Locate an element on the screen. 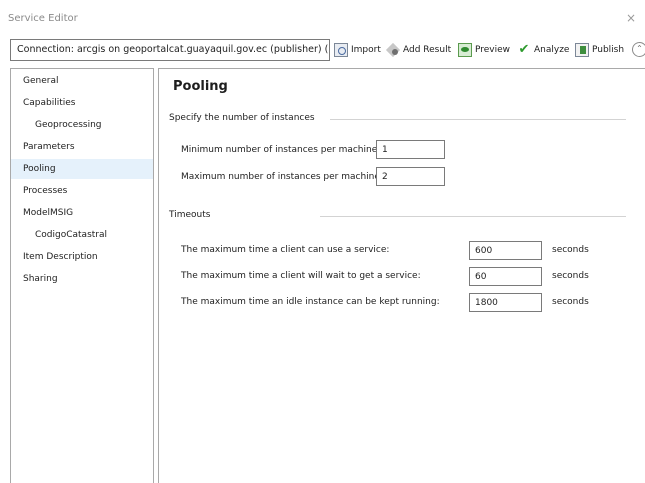  sidebar-item-capabilities: Capabilities is located at coordinates (82, 103).